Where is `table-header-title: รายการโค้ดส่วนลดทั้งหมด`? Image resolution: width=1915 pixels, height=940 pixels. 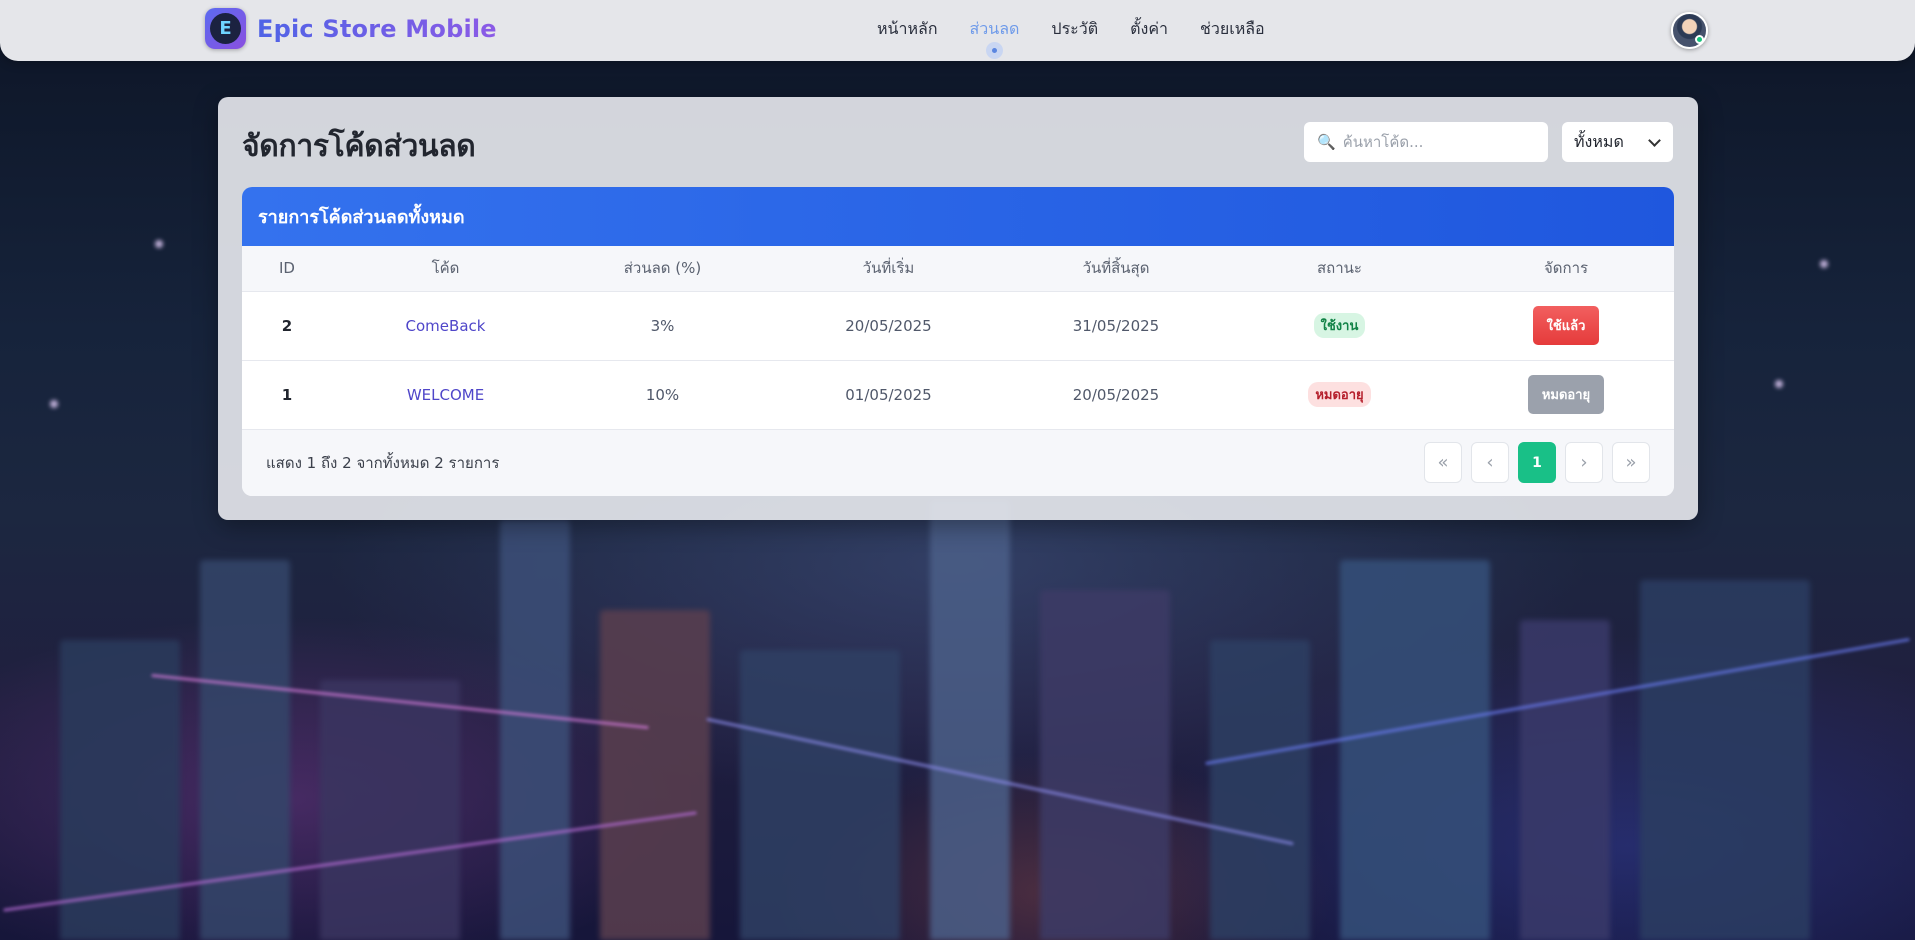
table-header-title: รายการโค้ดส่วนลดทั้งหมด is located at coordinates (958, 216).